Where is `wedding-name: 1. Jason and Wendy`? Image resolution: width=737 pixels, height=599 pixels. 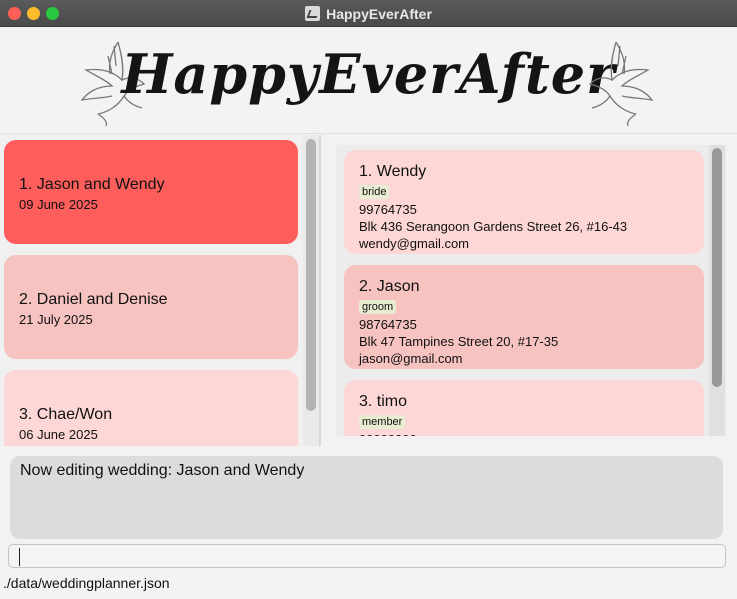
wedding-name: 1. Jason and Wendy is located at coordinates (92, 184).